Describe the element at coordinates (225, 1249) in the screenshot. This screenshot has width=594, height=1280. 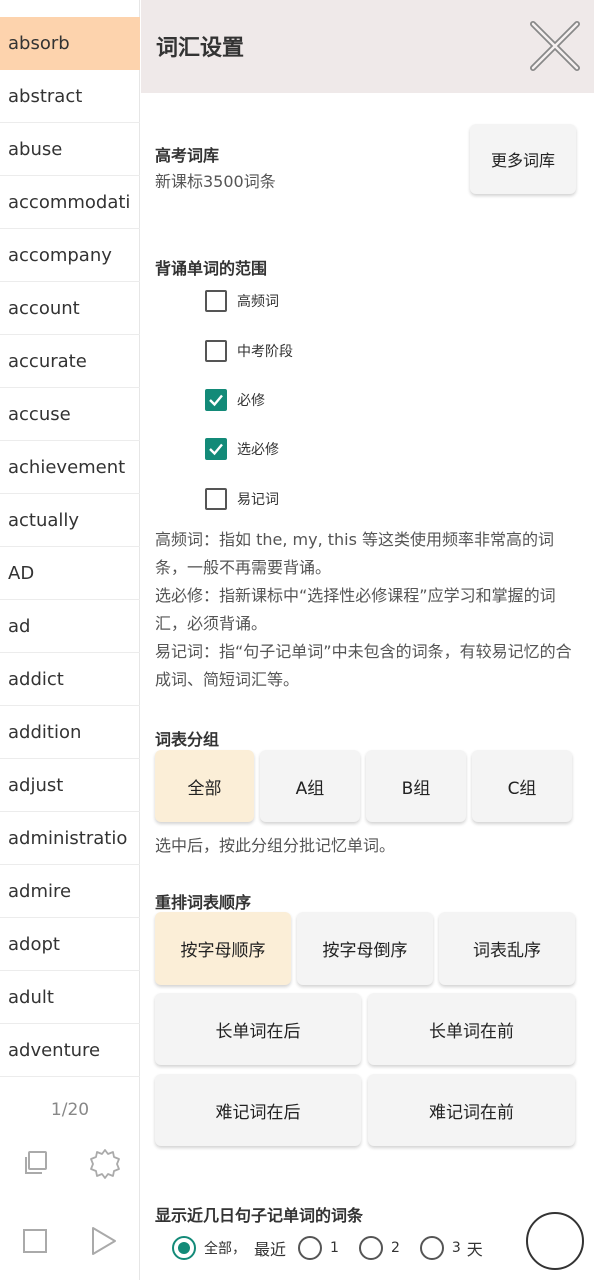
I see `radio-label: 全部，` at that location.